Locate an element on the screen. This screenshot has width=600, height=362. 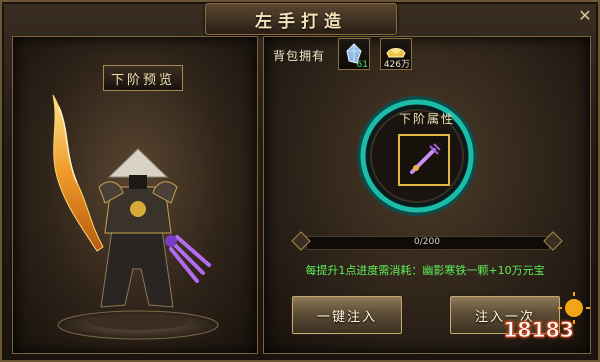
crystal-item-slot: 61 is located at coordinates (354, 54).